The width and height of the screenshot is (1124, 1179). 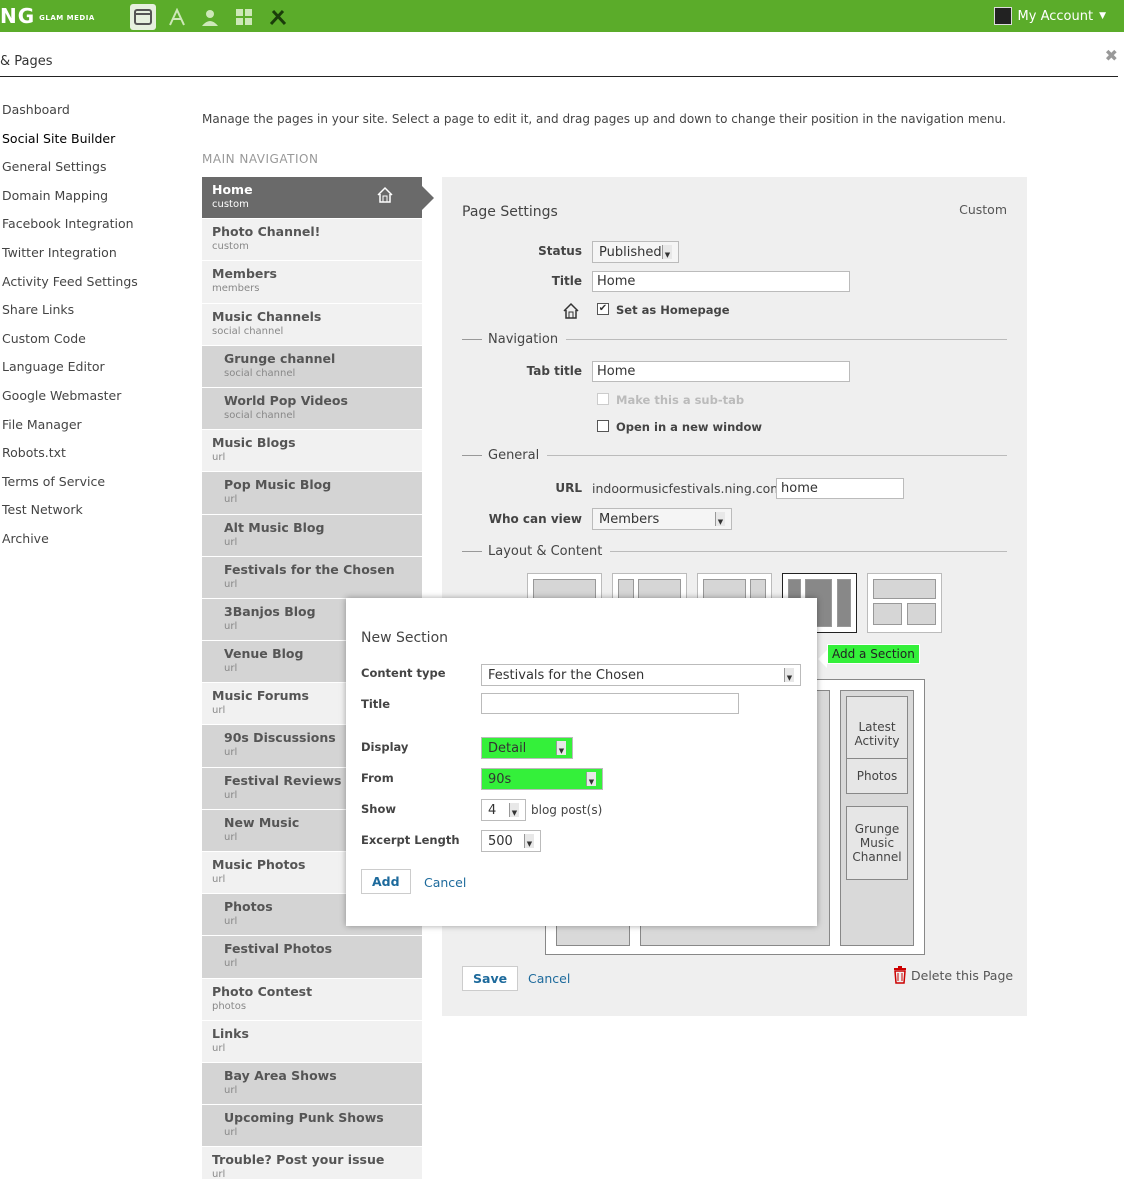 I want to click on grid-icon, so click(x=244, y=17).